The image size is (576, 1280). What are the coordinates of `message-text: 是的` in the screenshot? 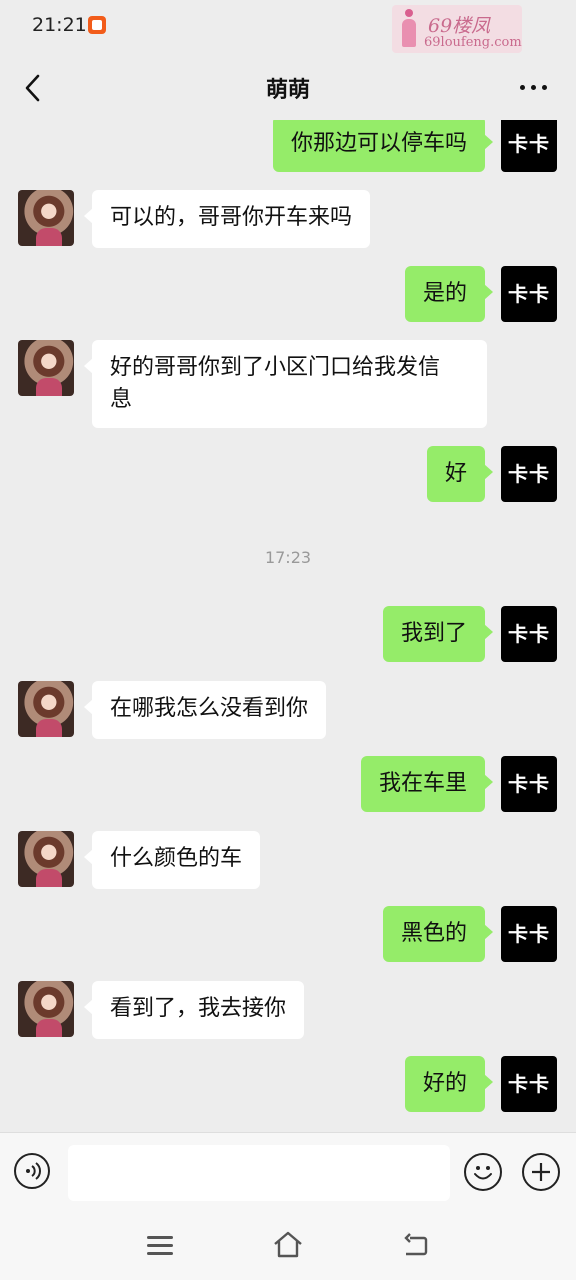 It's located at (444, 293).